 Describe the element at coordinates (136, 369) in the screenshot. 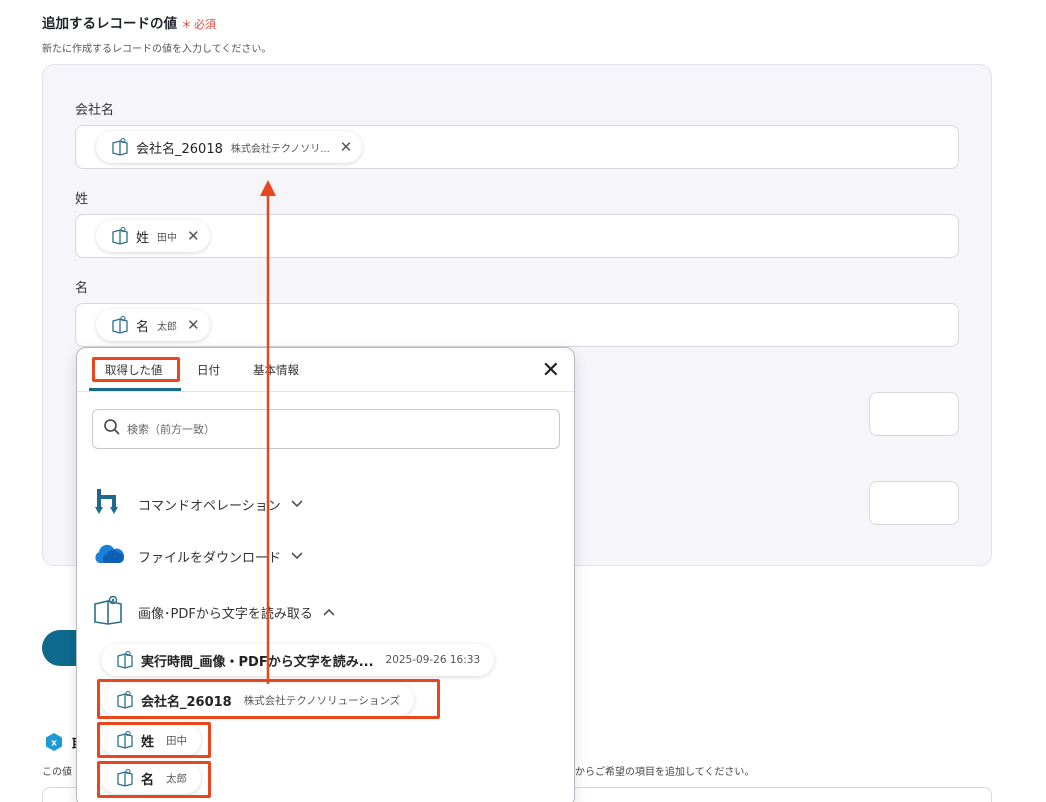

I see `highlight-tab-box` at that location.